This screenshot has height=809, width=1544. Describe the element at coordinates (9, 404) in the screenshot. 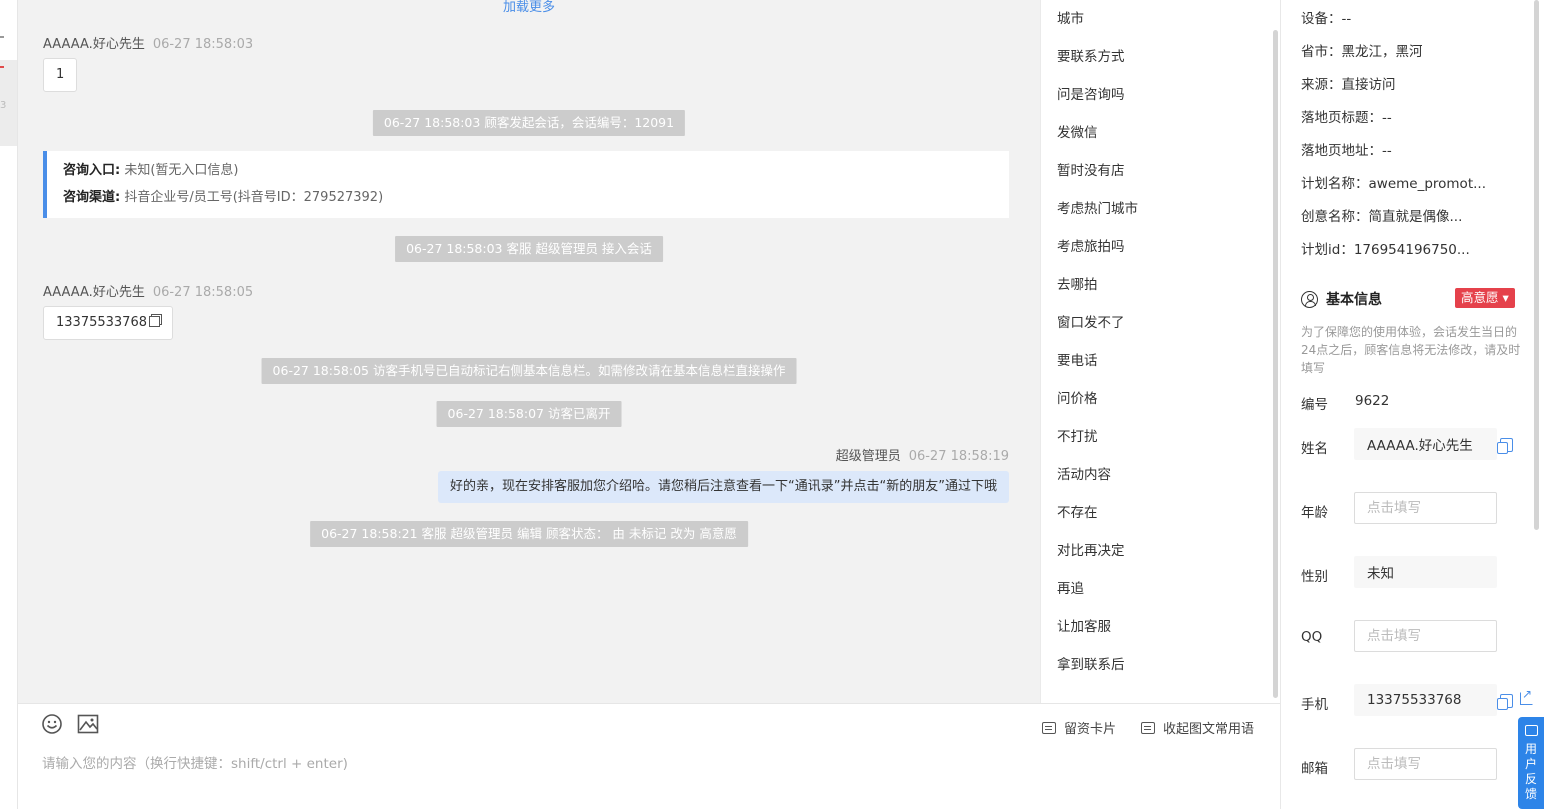

I see `left-nav-strip: 3` at that location.